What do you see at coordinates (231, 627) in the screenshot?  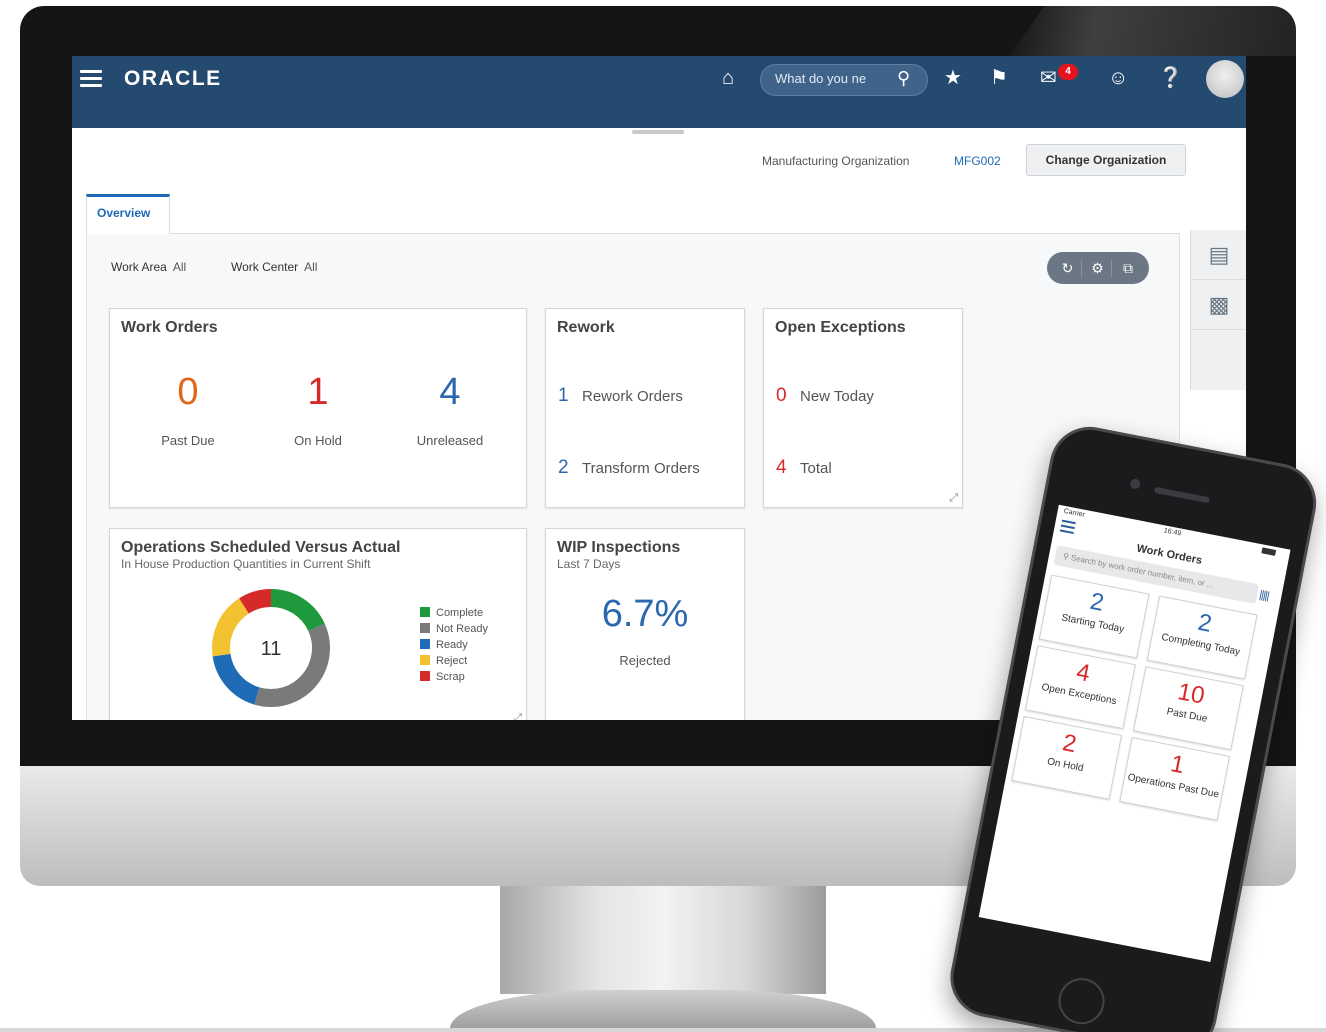 I see `donut-slice-reject` at bounding box center [231, 627].